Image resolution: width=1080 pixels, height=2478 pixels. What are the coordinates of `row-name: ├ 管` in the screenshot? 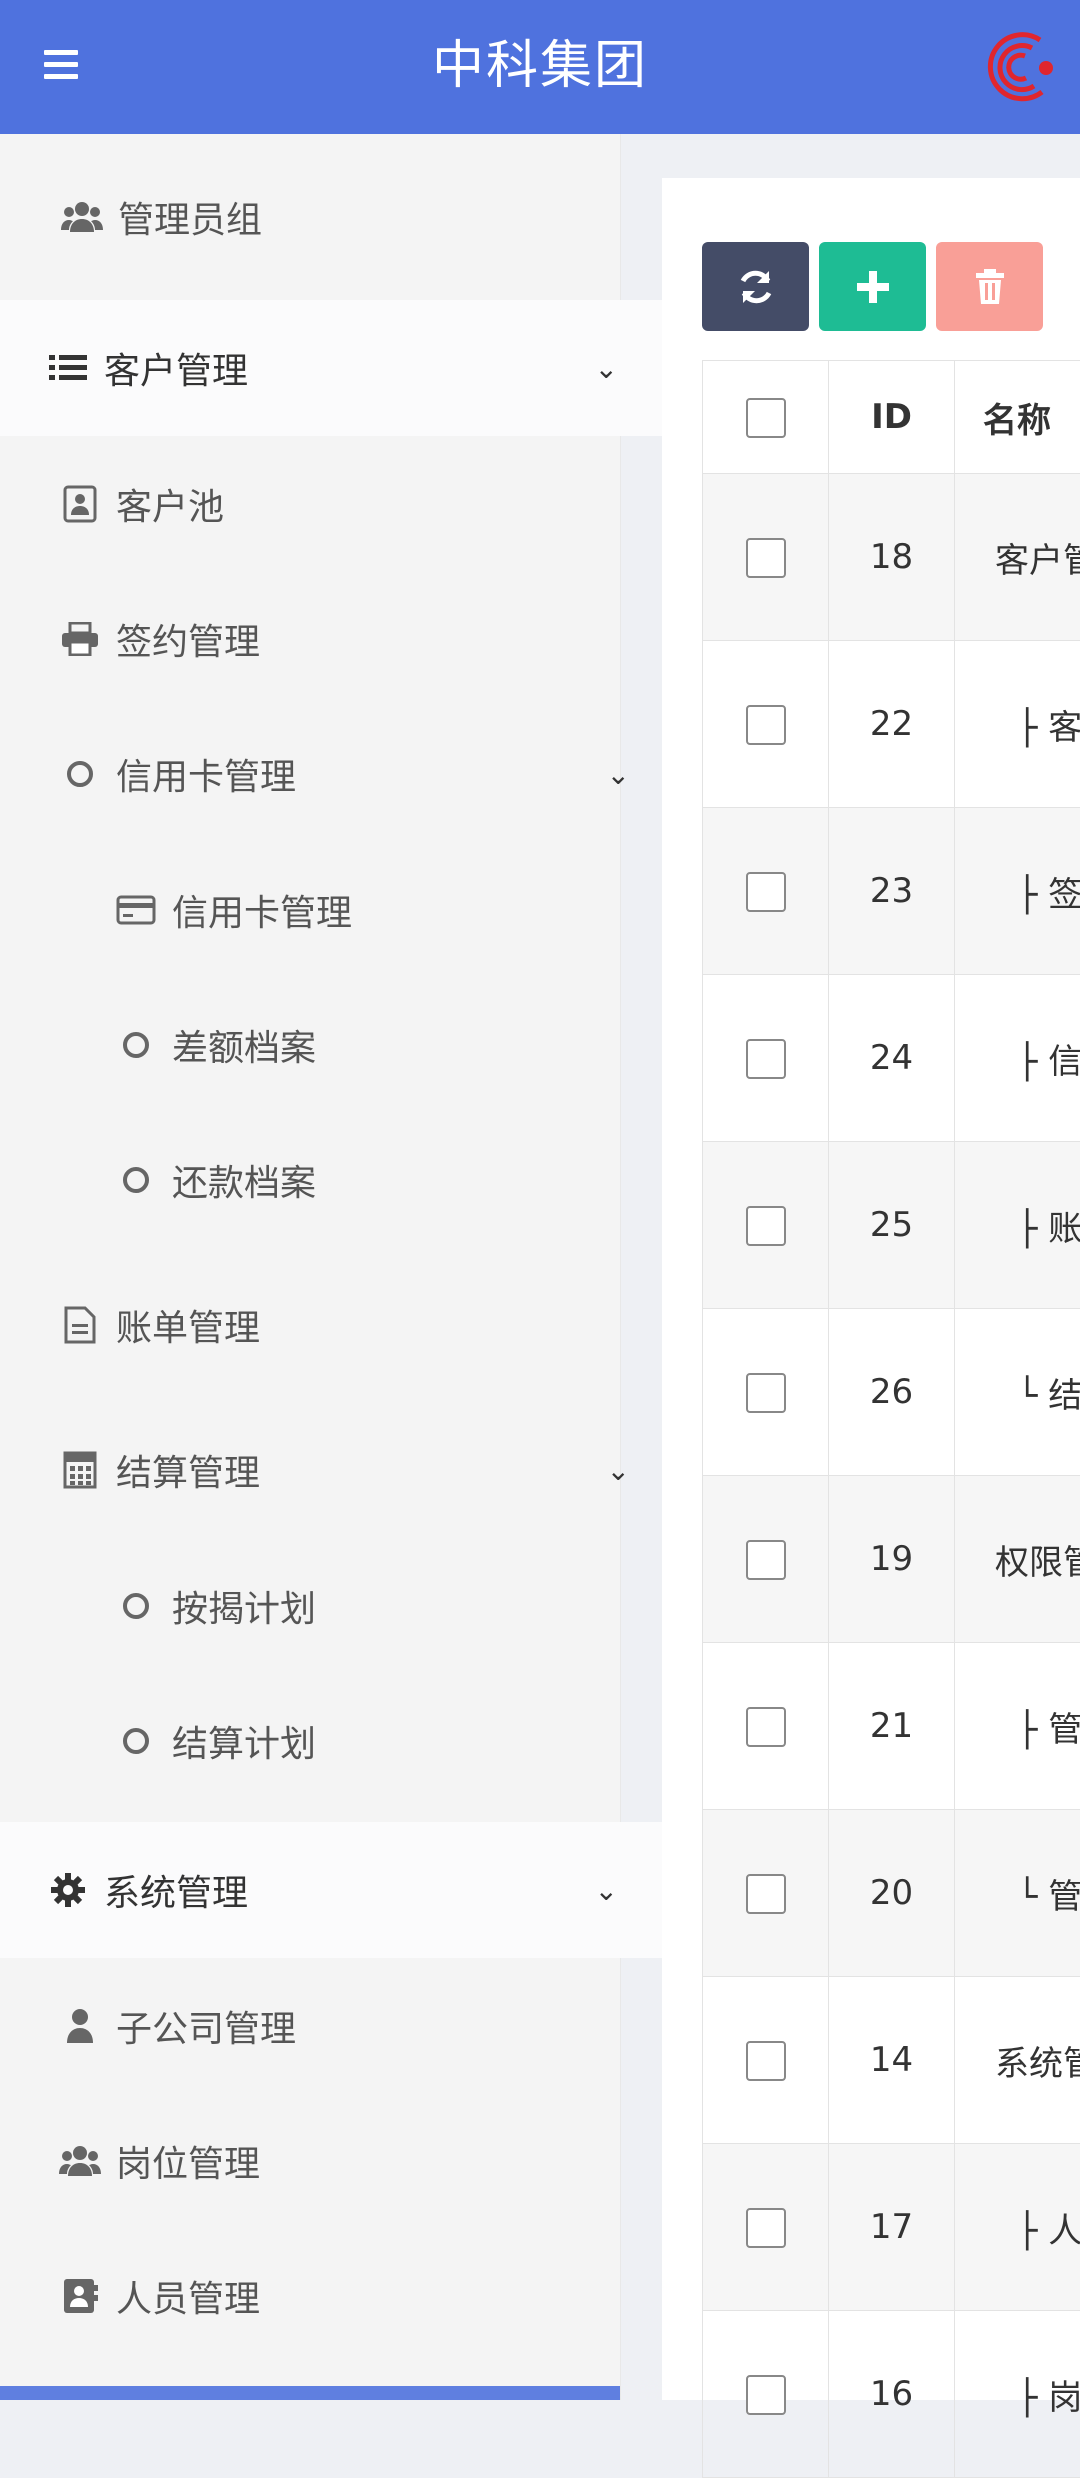 It's located at (1017, 1726).